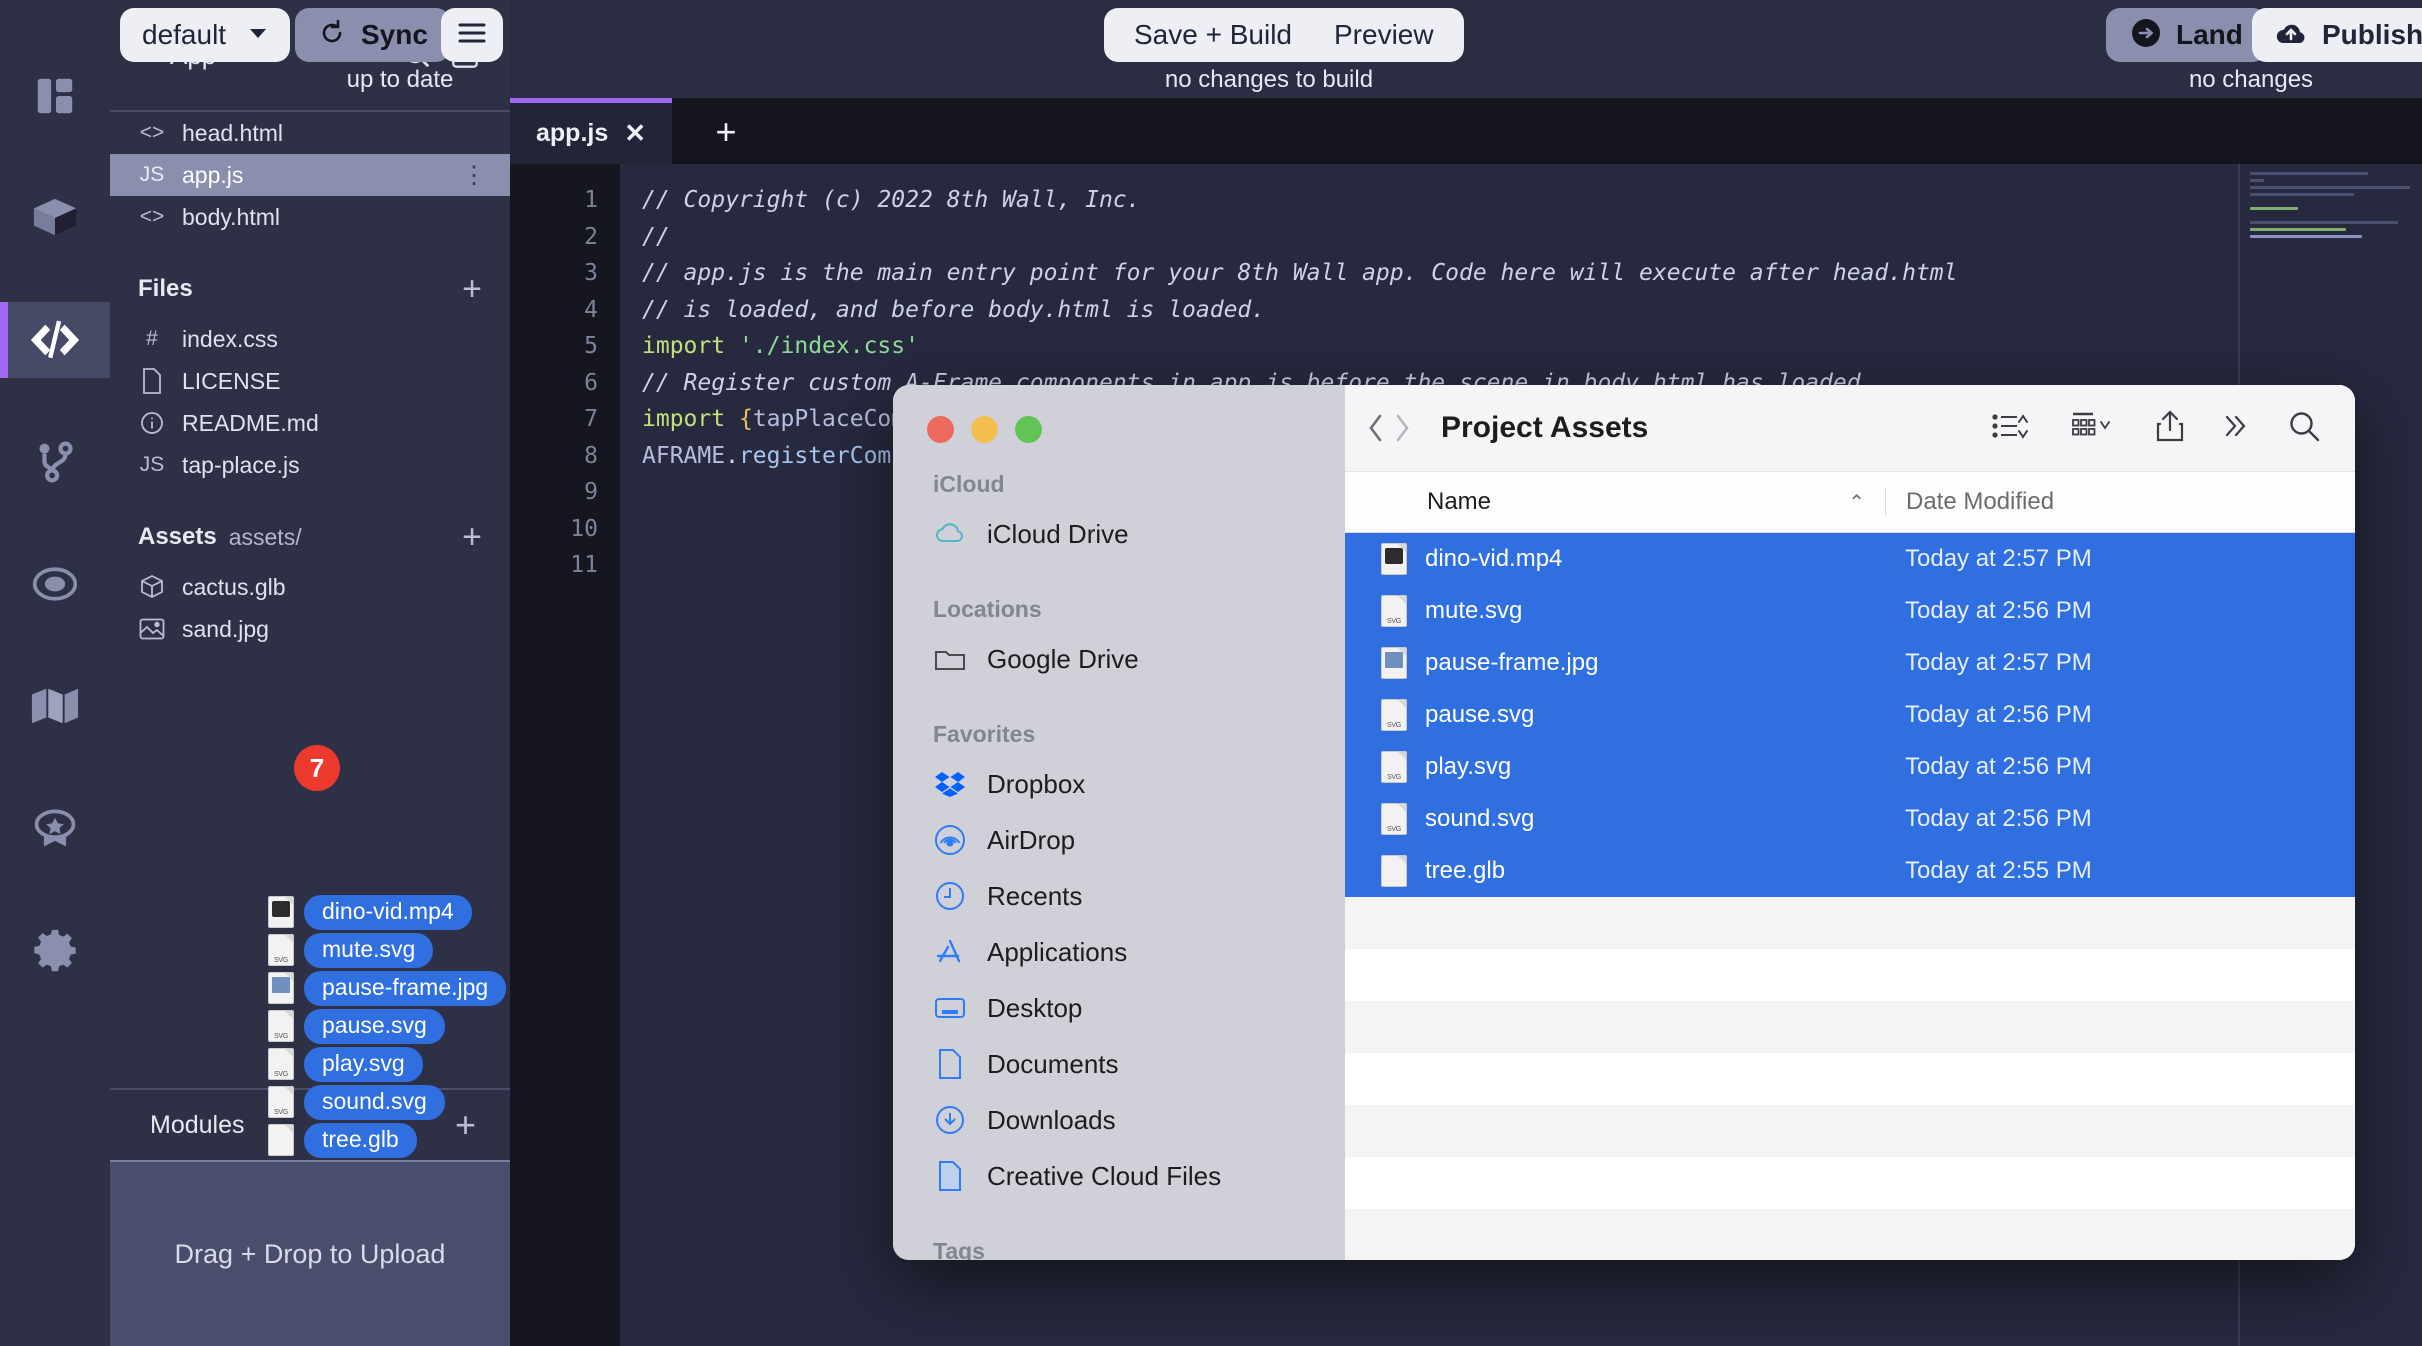  Describe the element at coordinates (2337, 35) in the screenshot. I see `publish-button: Publish` at that location.